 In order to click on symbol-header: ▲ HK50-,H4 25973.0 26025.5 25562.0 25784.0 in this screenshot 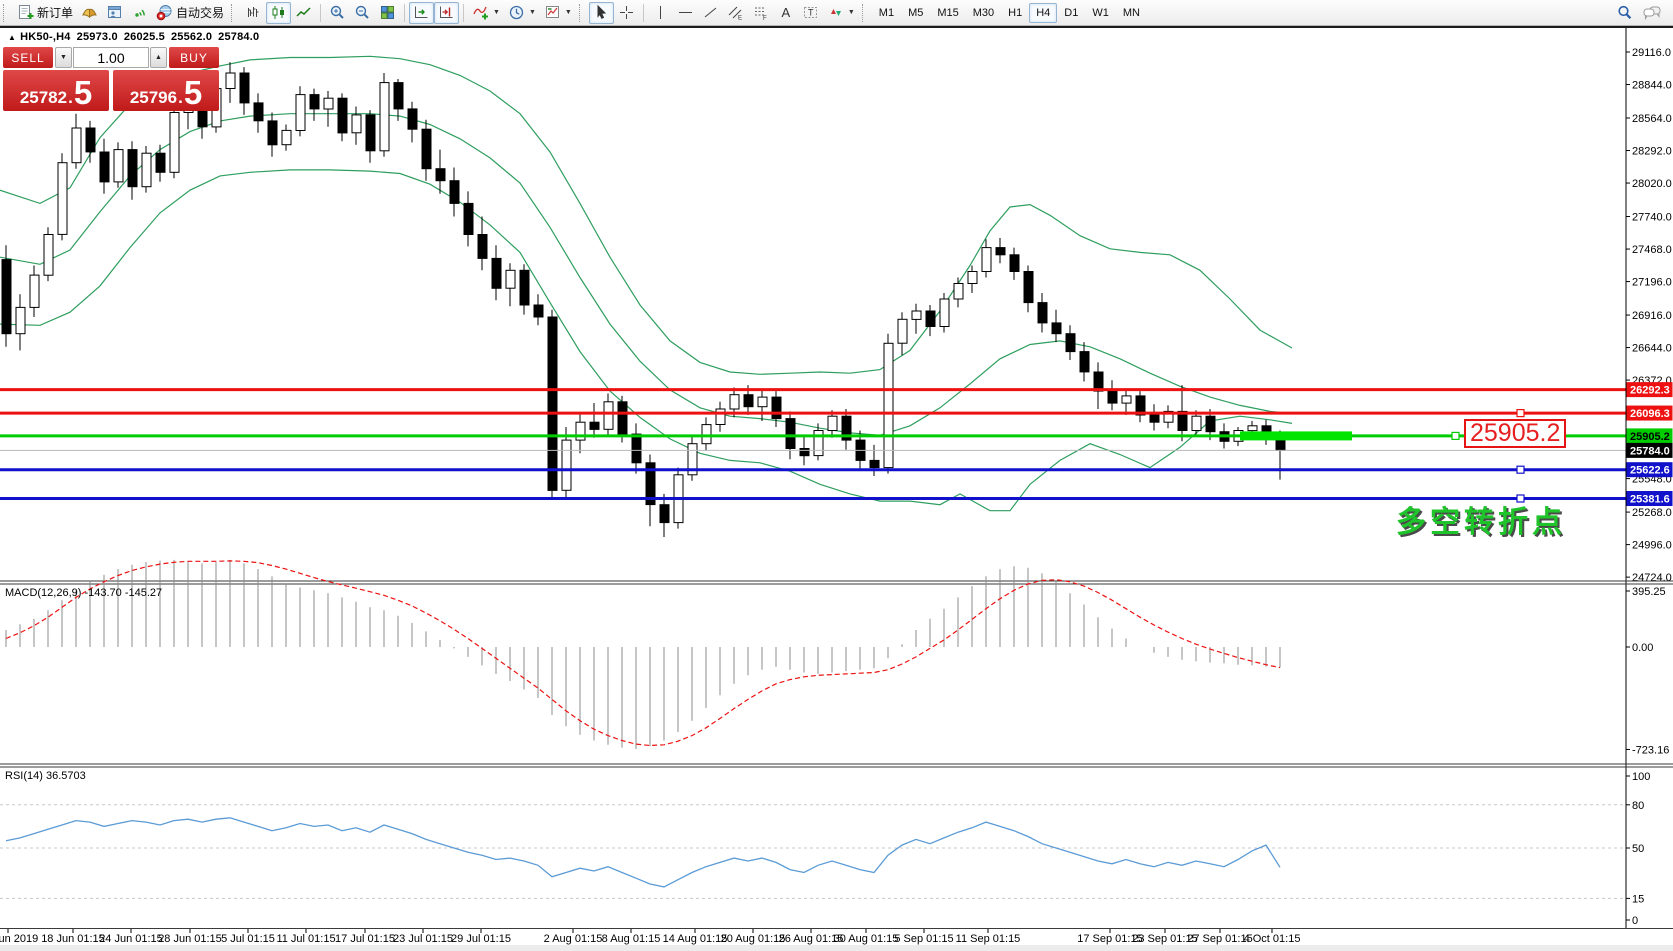, I will do `click(136, 37)`.